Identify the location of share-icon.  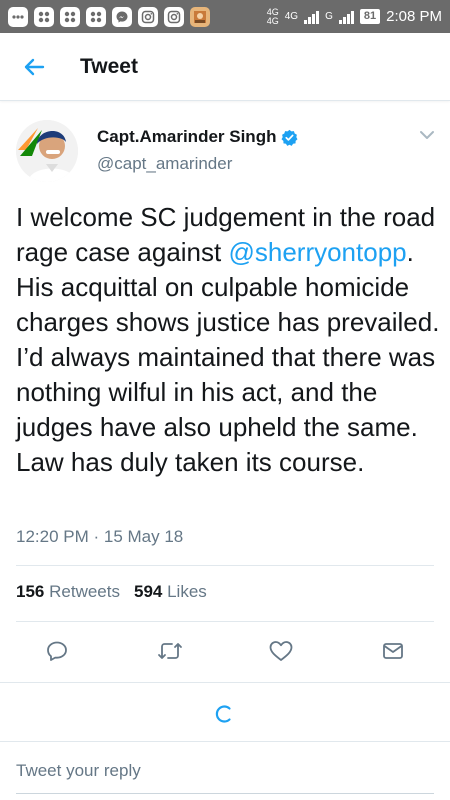
(393, 651).